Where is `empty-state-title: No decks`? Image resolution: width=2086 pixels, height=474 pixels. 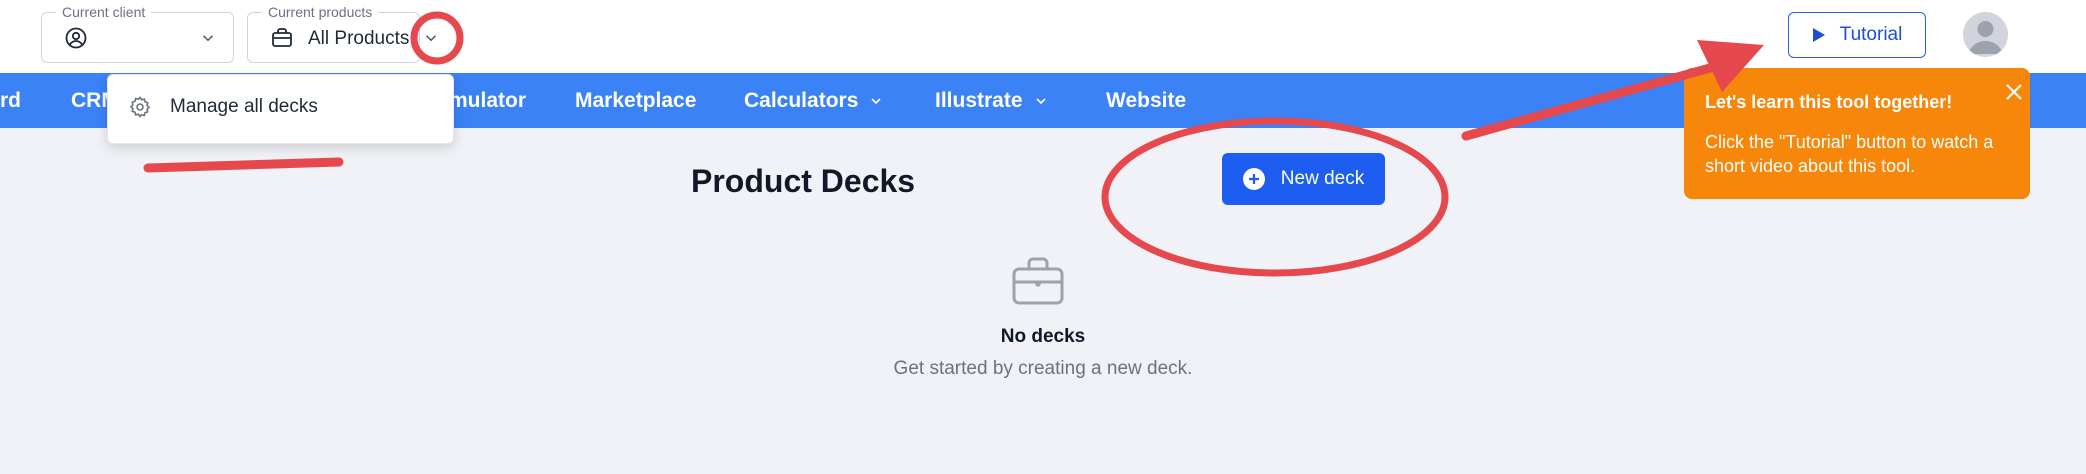
empty-state-title: No decks is located at coordinates (1043, 336).